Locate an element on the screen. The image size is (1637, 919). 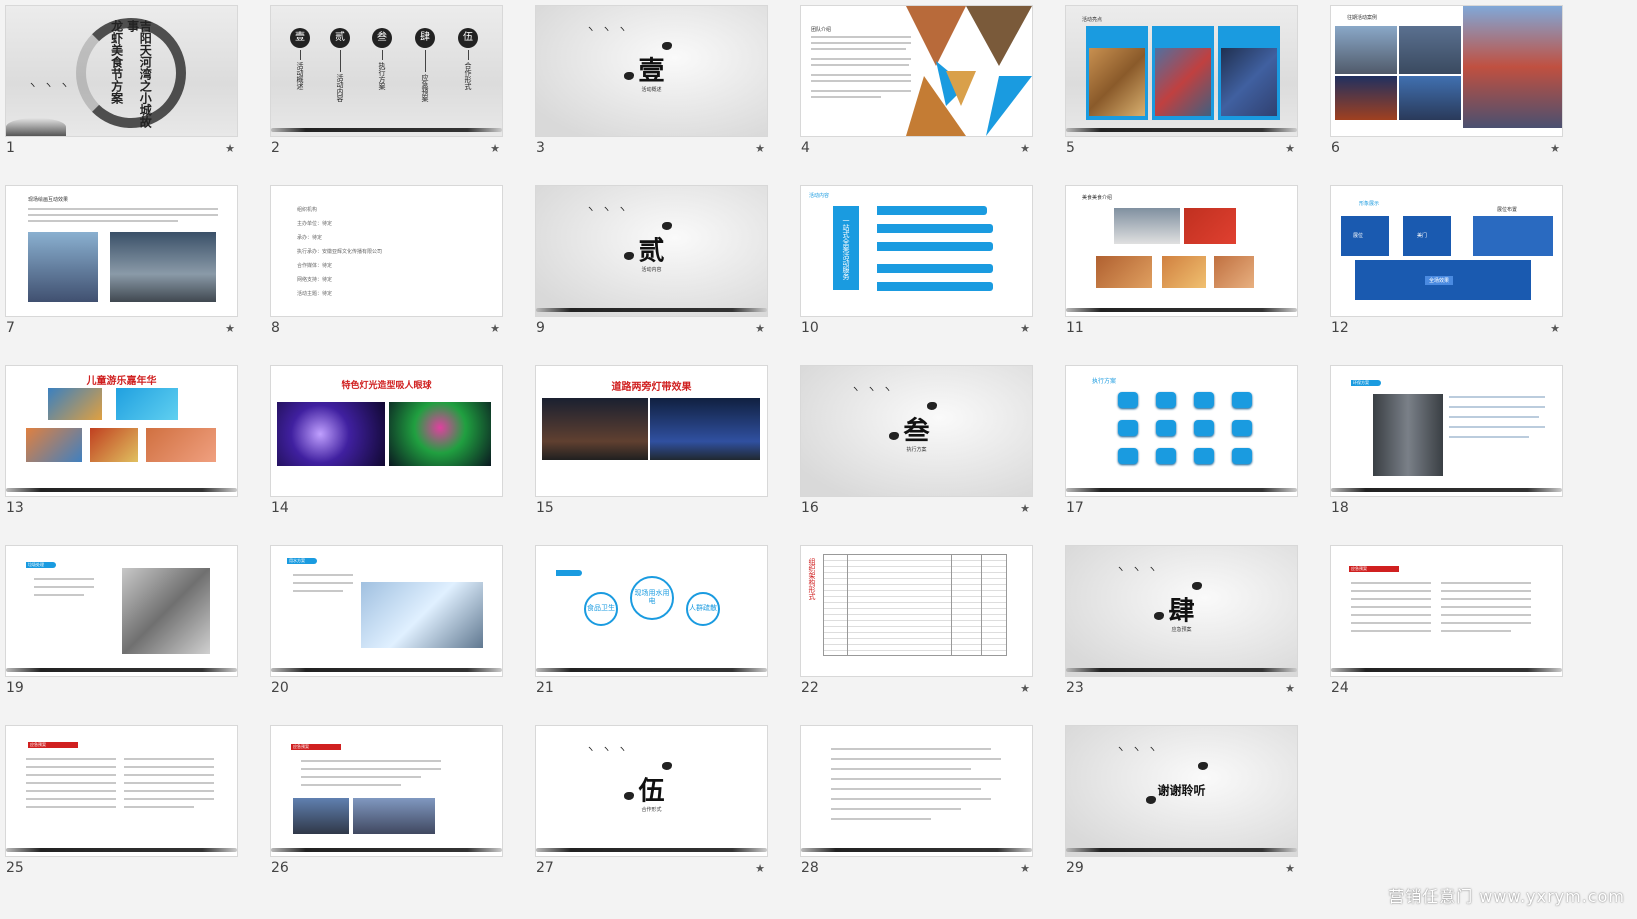
slide-thumb-12: 形象展示 展位布置 展位 美门 全场效果 12 ★ is located at coordinates (1446, 272).